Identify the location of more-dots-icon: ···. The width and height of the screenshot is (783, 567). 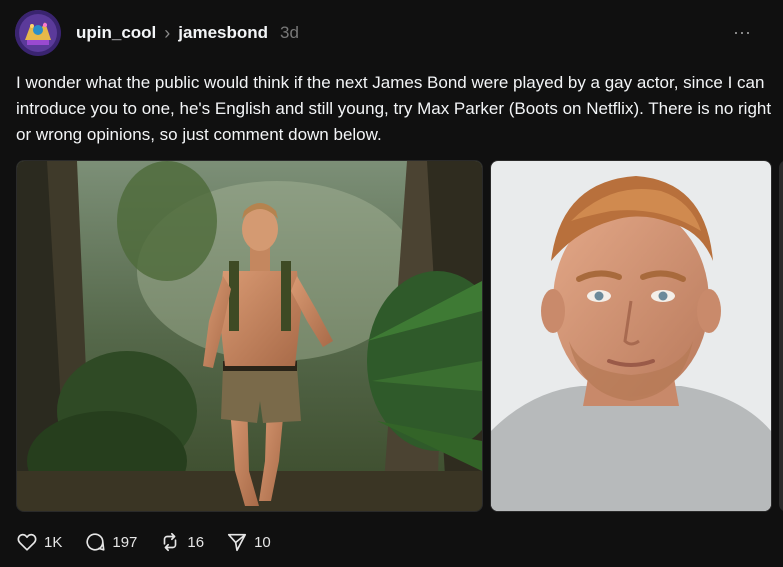
(742, 32).